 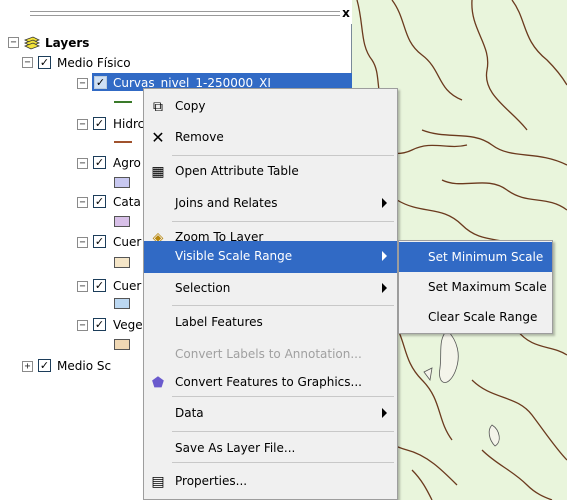 What do you see at coordinates (27, 366) in the screenshot?
I see `group-expander: +` at bounding box center [27, 366].